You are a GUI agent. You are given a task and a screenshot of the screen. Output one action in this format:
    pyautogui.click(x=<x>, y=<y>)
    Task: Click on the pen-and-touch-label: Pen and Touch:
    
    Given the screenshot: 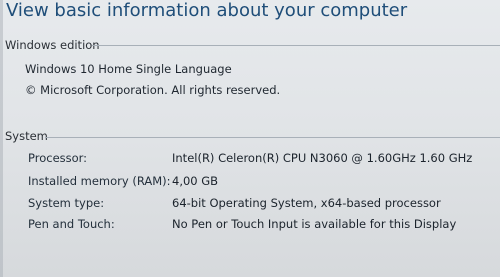 What is the action you would take?
    pyautogui.click(x=71, y=224)
    